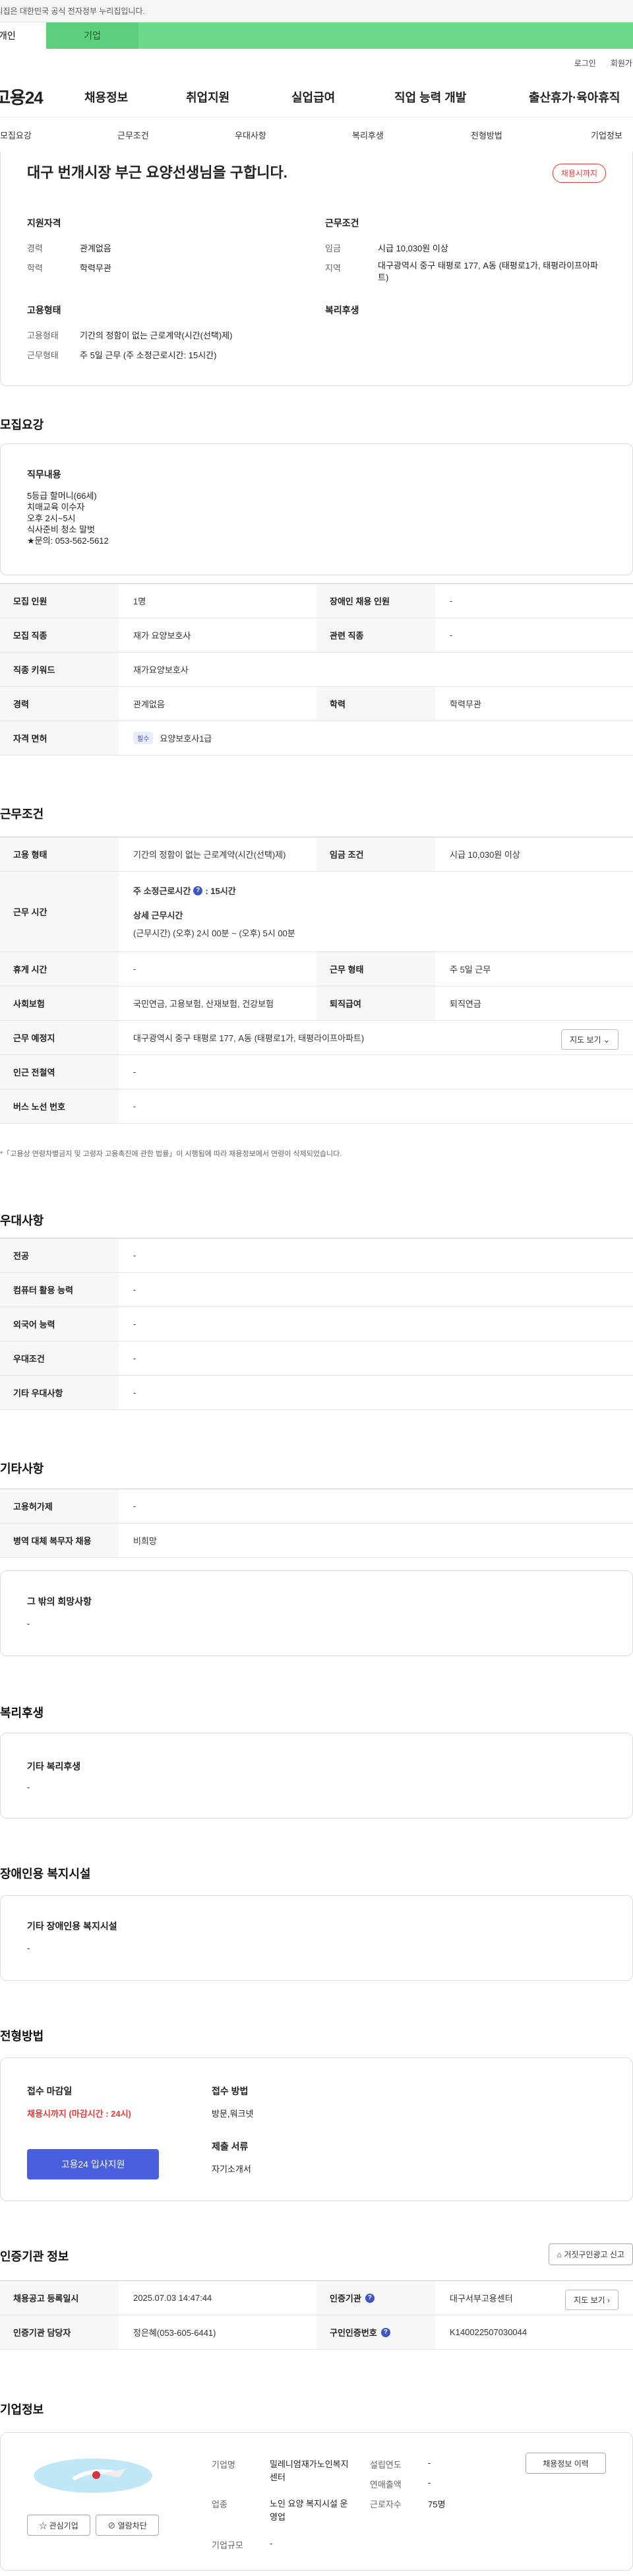 This screenshot has width=633, height=2576. I want to click on table-row: 컴퓨터 활용 능력 -, so click(316, 1290).